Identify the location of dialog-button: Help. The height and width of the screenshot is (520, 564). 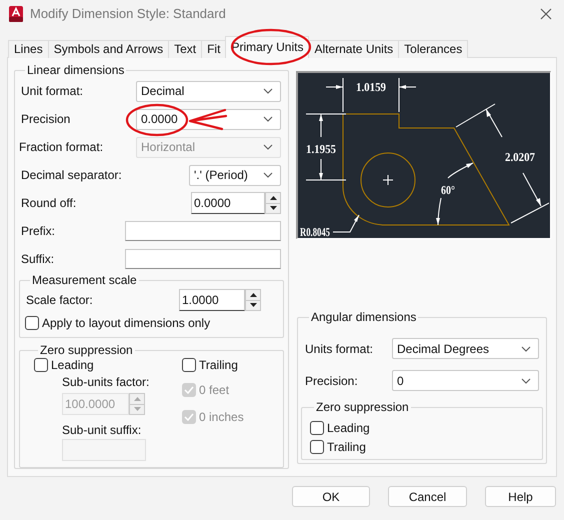
(520, 496).